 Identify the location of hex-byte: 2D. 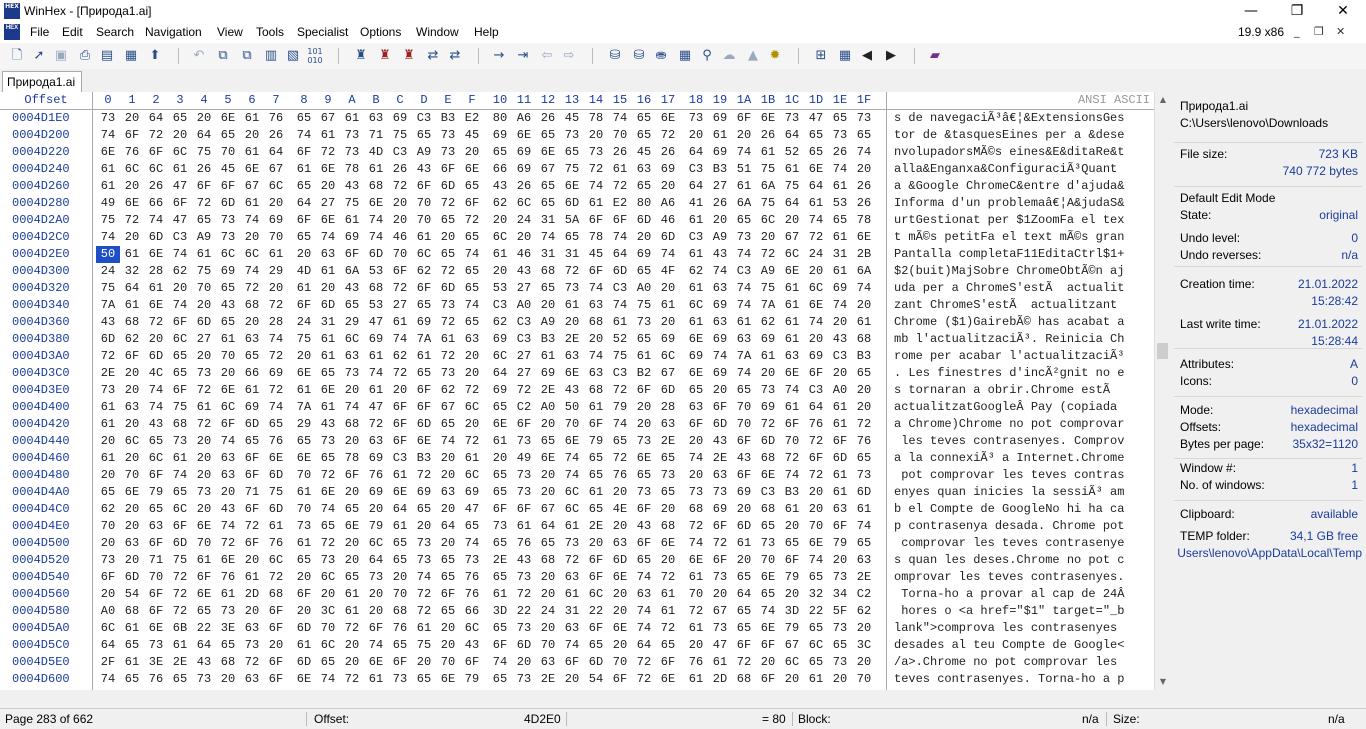
(252, 594).